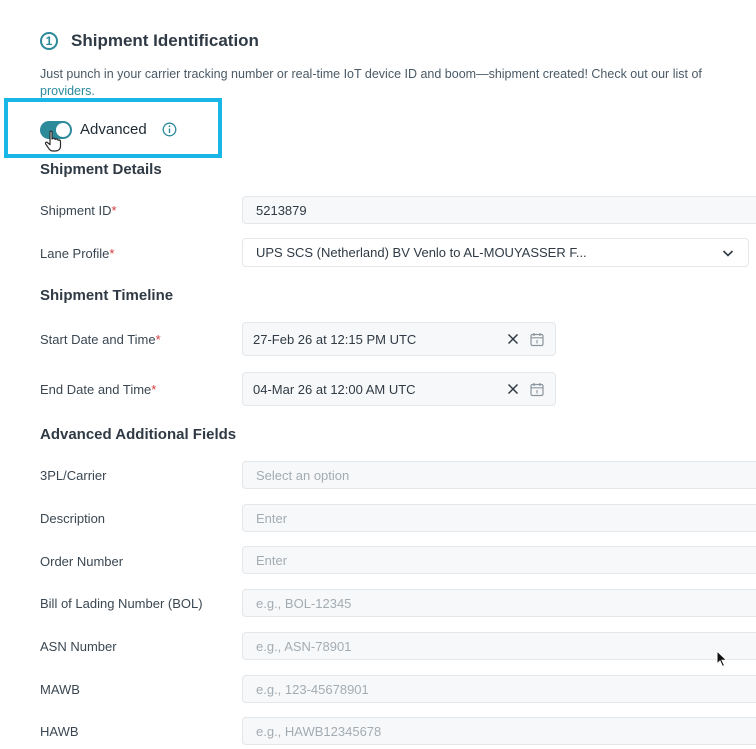 This screenshot has width=756, height=749. I want to click on shipment-details-heading: Shipment Details, so click(101, 169).